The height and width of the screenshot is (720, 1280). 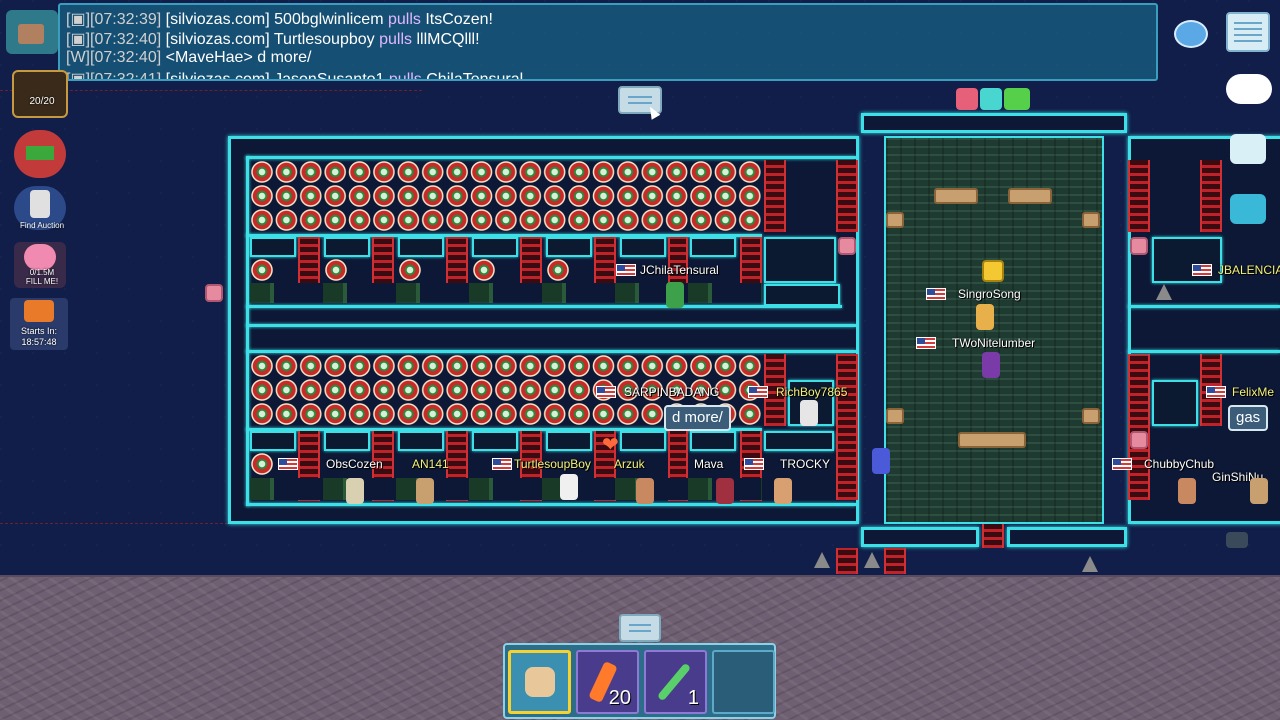 I want to click on tower-base, so click(x=920, y=537).